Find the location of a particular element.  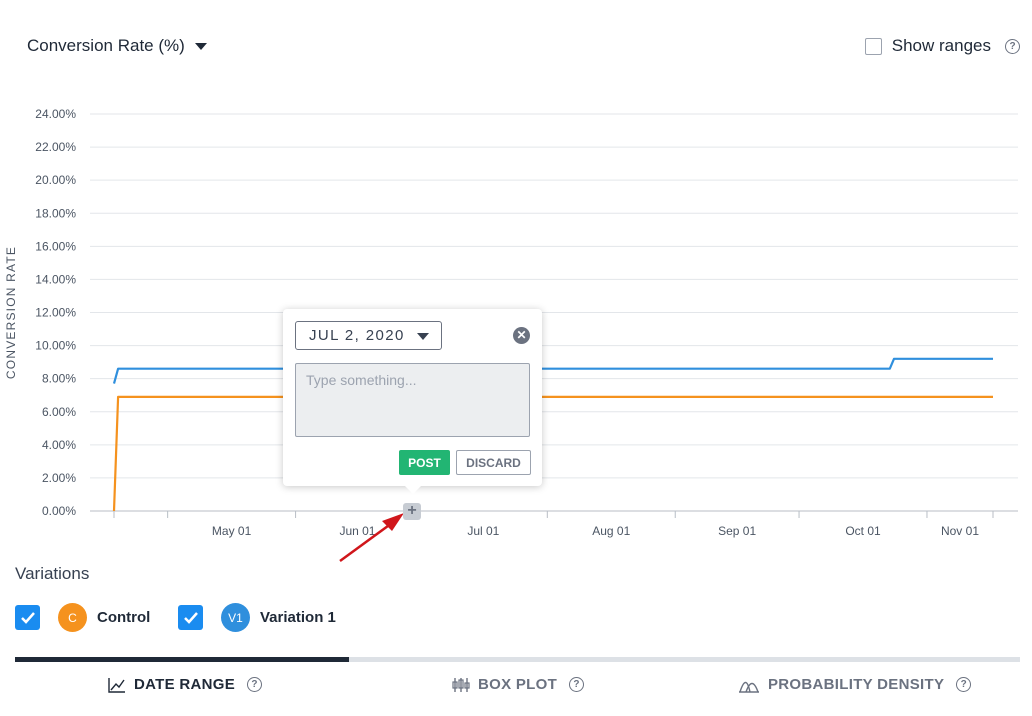

series-line-control is located at coordinates (552, 453).